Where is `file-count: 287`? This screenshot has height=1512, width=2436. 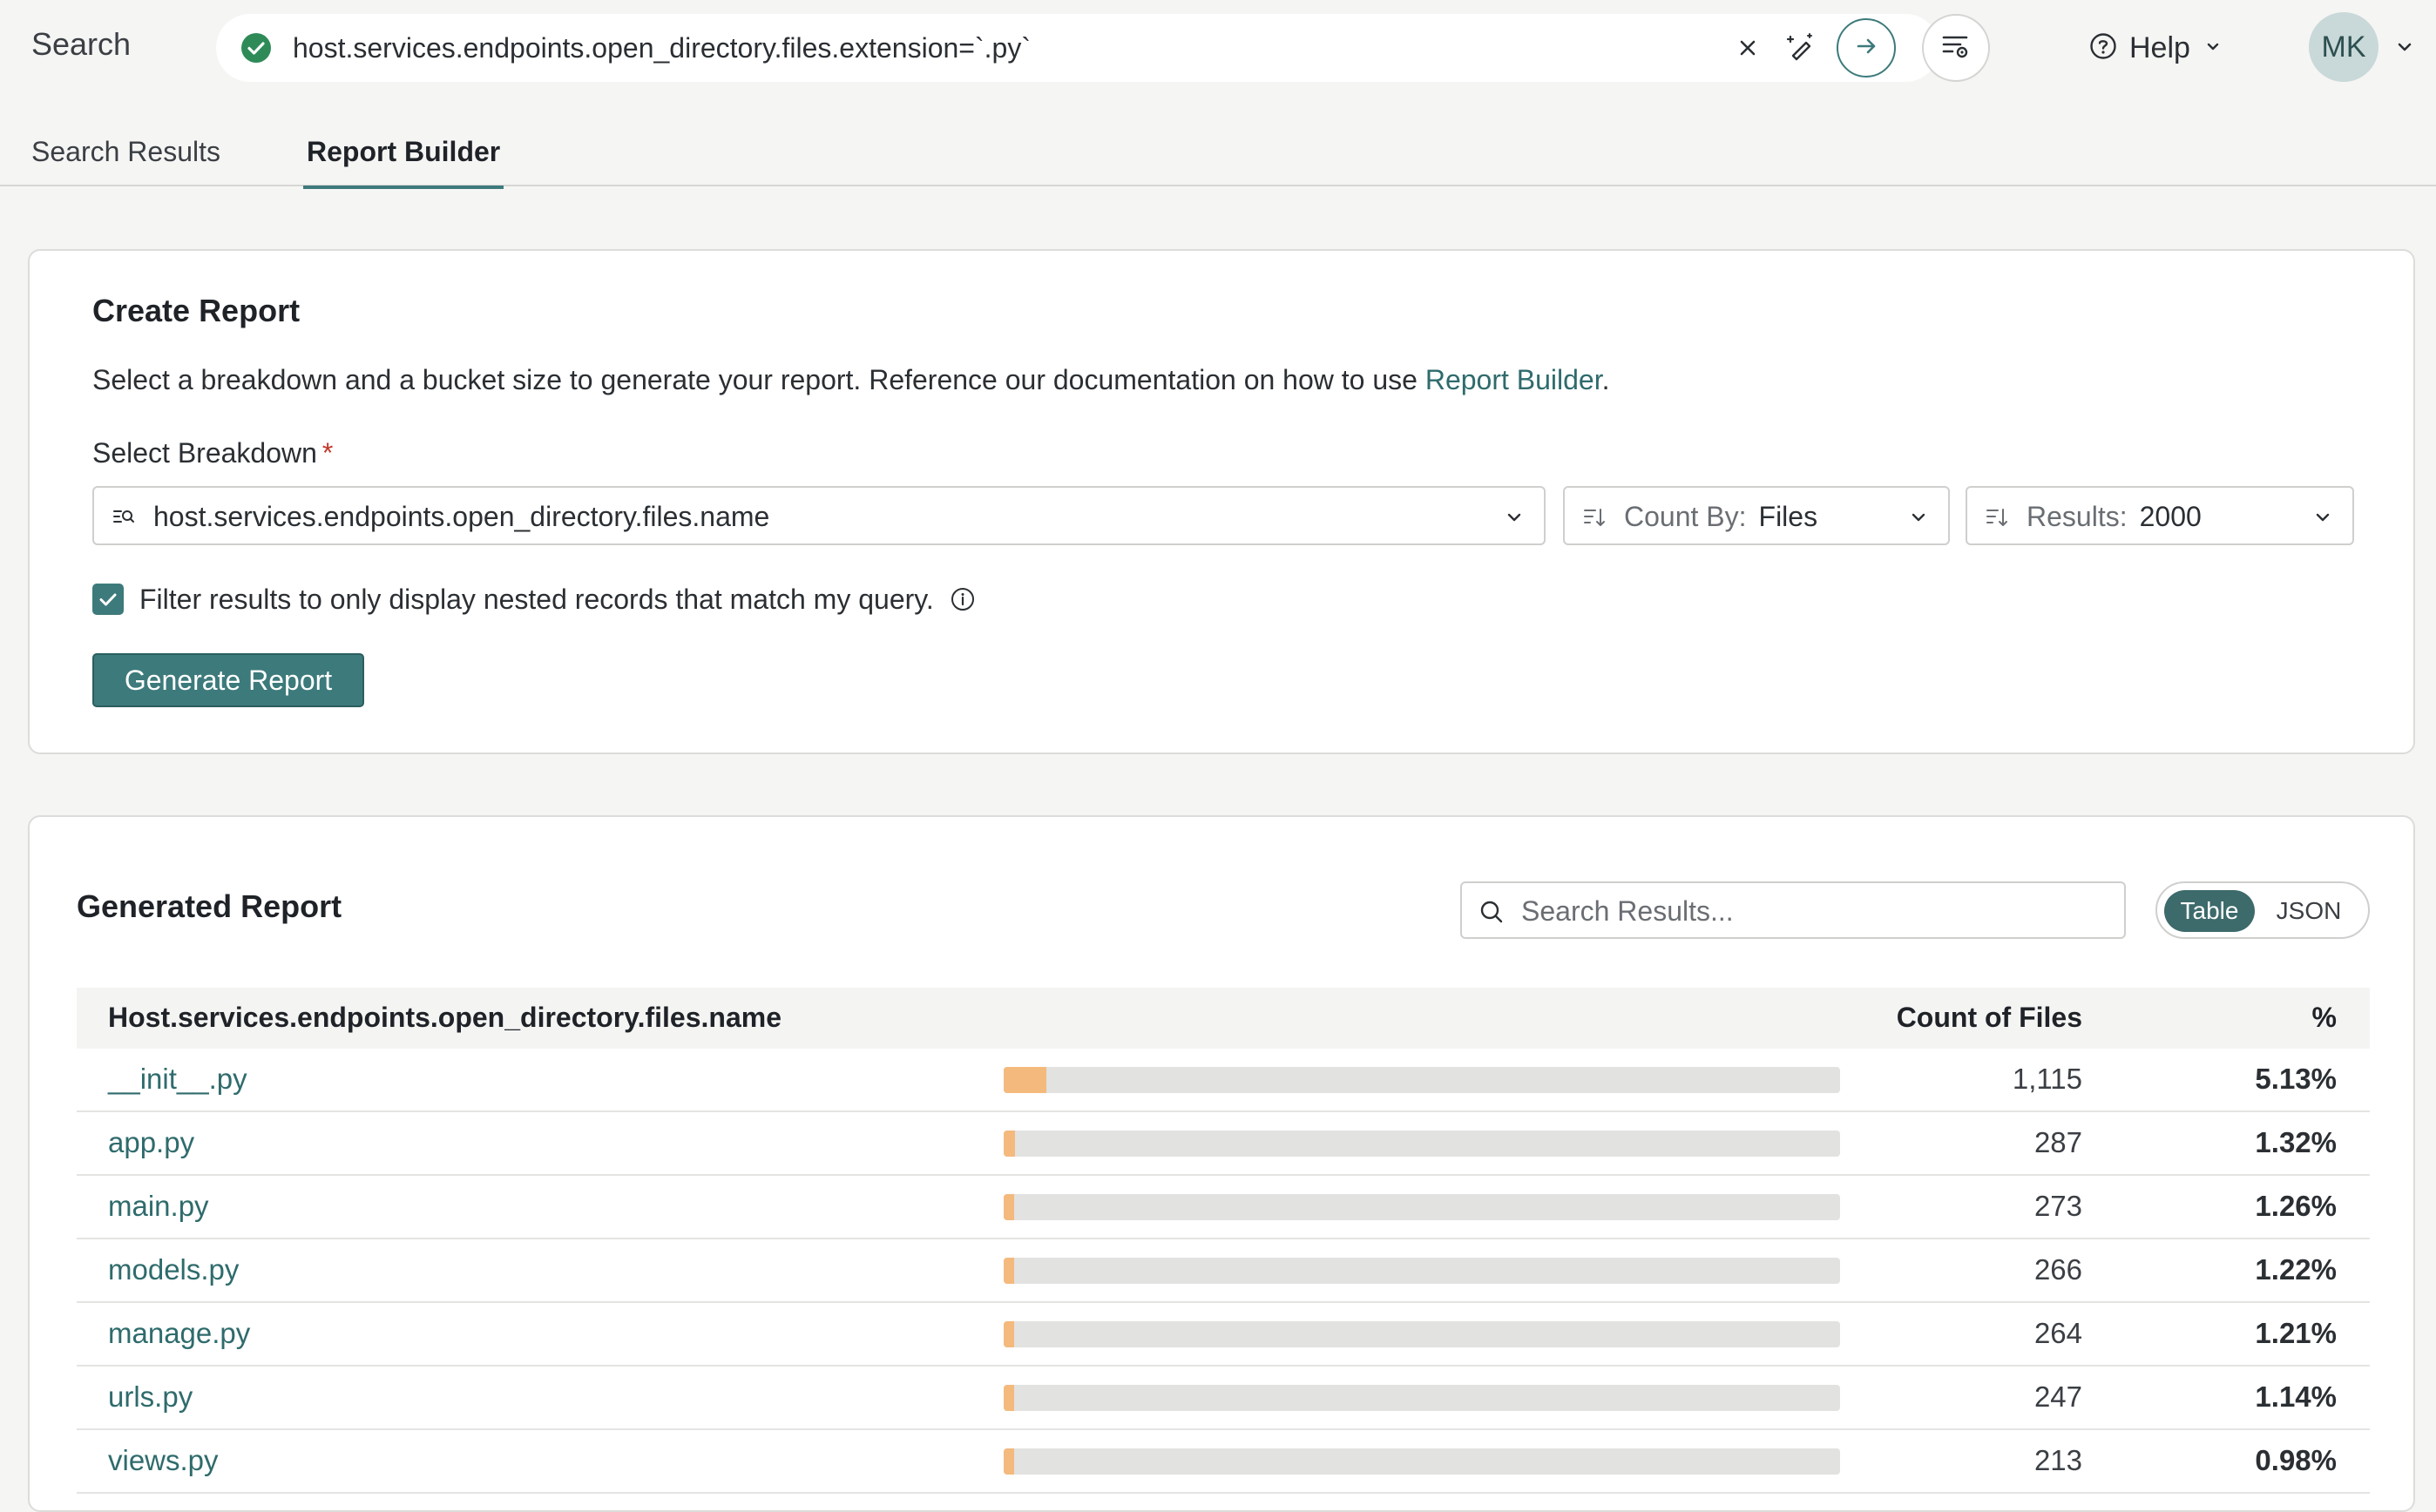 file-count: 287 is located at coordinates (2057, 1142).